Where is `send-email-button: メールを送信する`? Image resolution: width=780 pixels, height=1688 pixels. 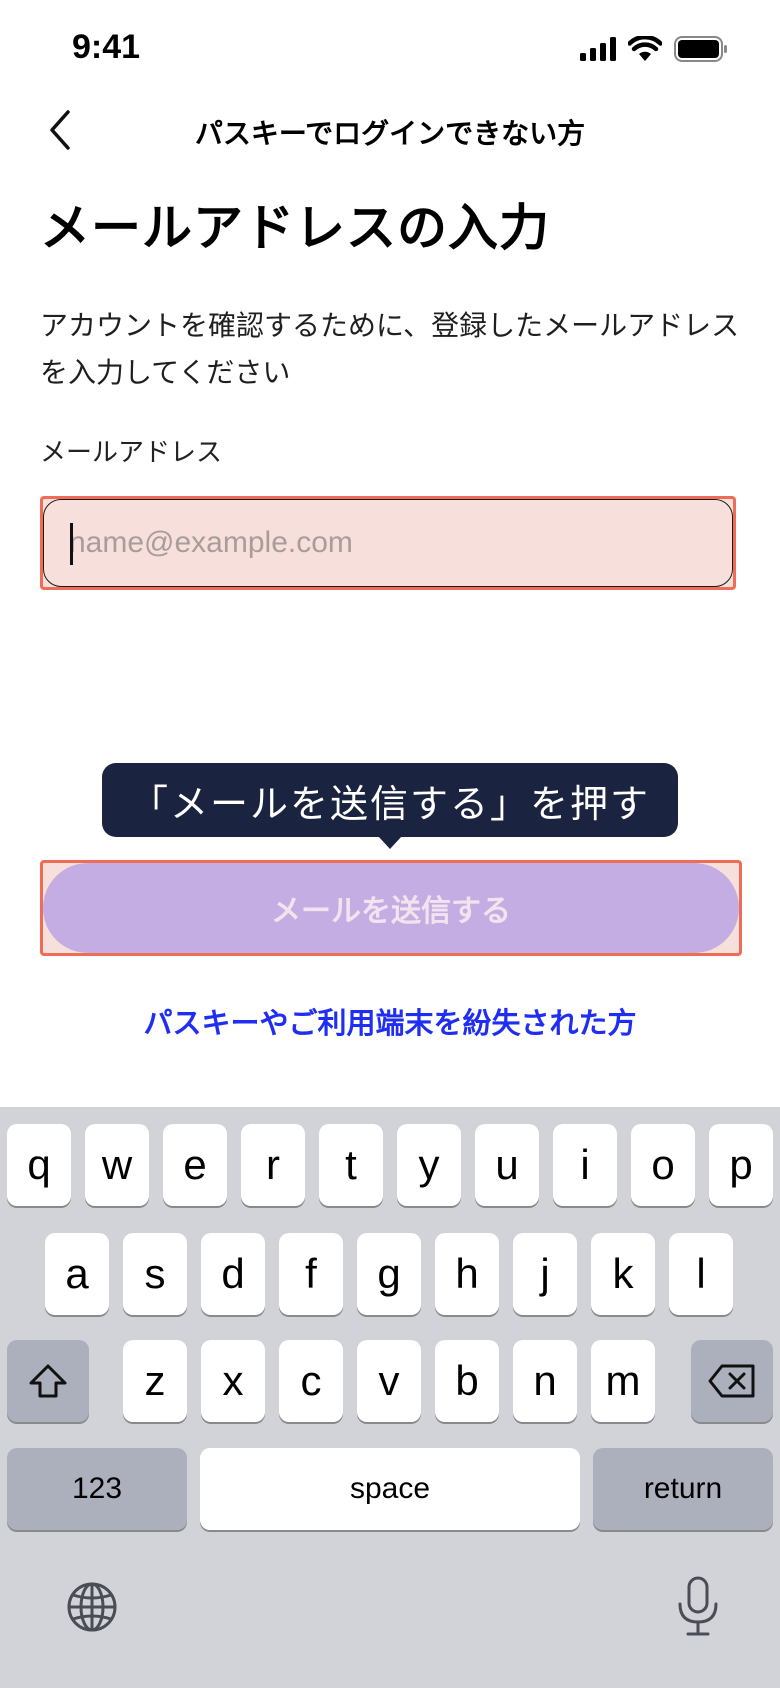
send-email-button: メールを送信する is located at coordinates (391, 908).